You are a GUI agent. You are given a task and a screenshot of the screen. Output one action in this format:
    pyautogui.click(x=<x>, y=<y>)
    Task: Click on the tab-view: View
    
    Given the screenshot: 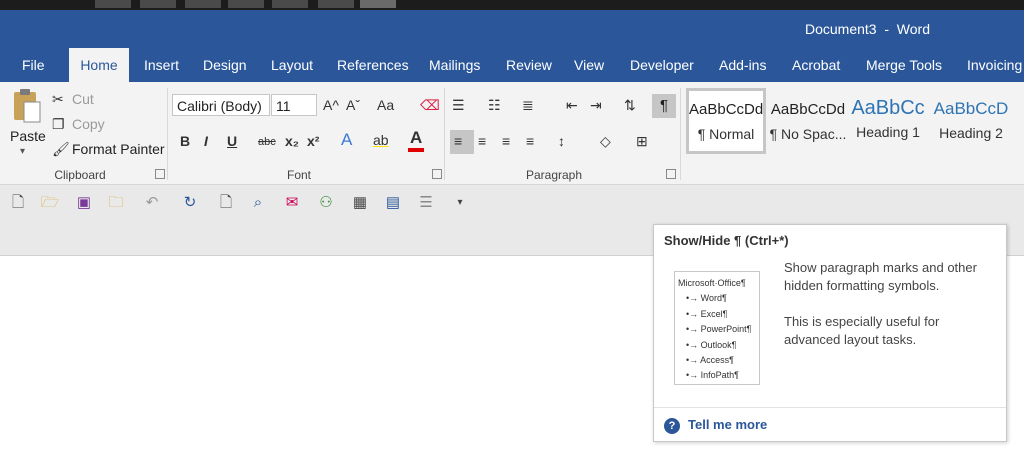 What is the action you would take?
    pyautogui.click(x=589, y=65)
    